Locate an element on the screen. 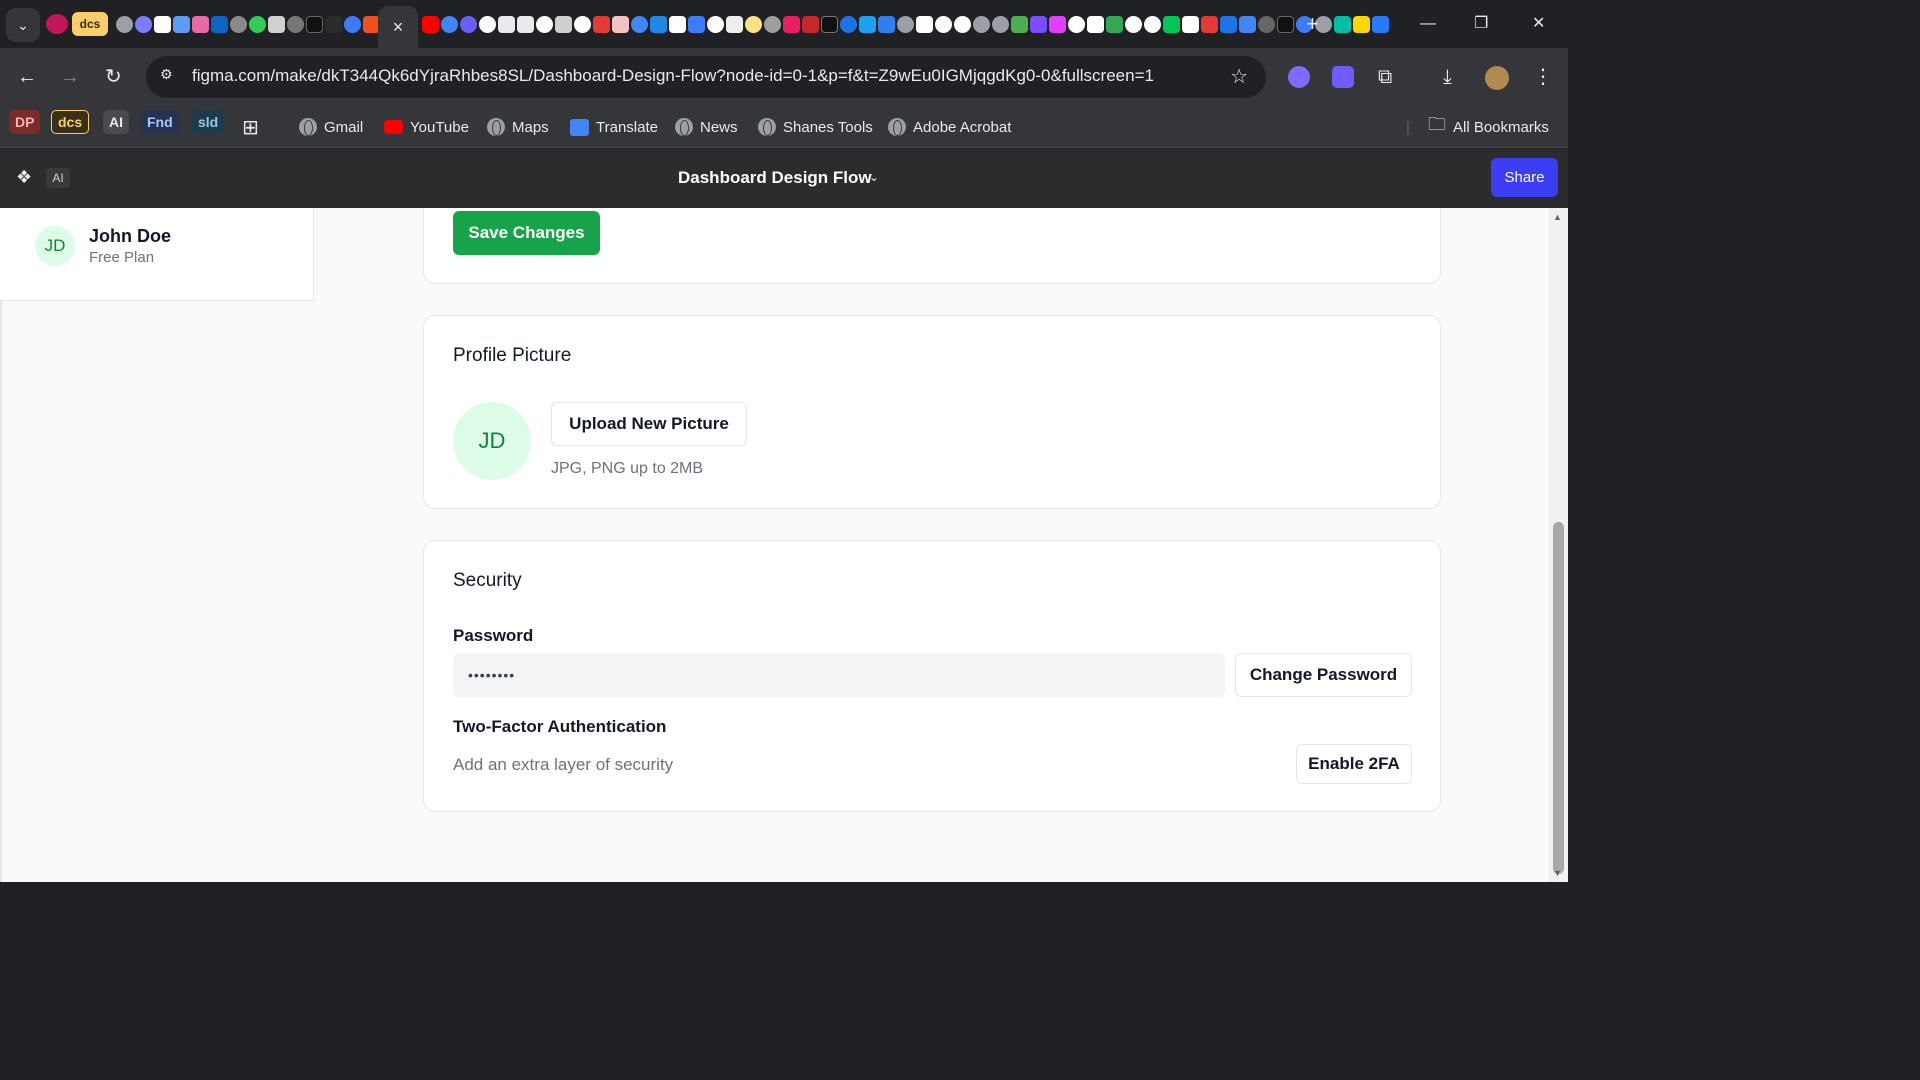 This screenshot has width=1920, height=1080. pinned-tab-dcs: dcs is located at coordinates (90, 24).